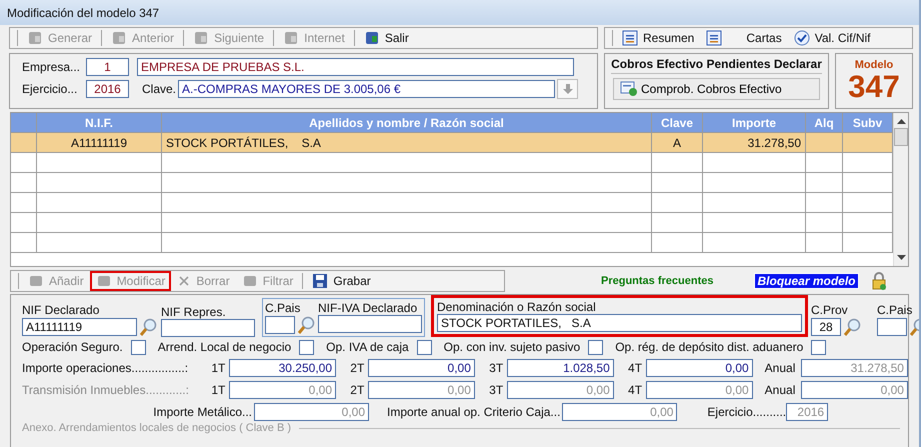 This screenshot has width=921, height=447. Describe the element at coordinates (878, 281) in the screenshot. I see `padlock-icon` at that location.